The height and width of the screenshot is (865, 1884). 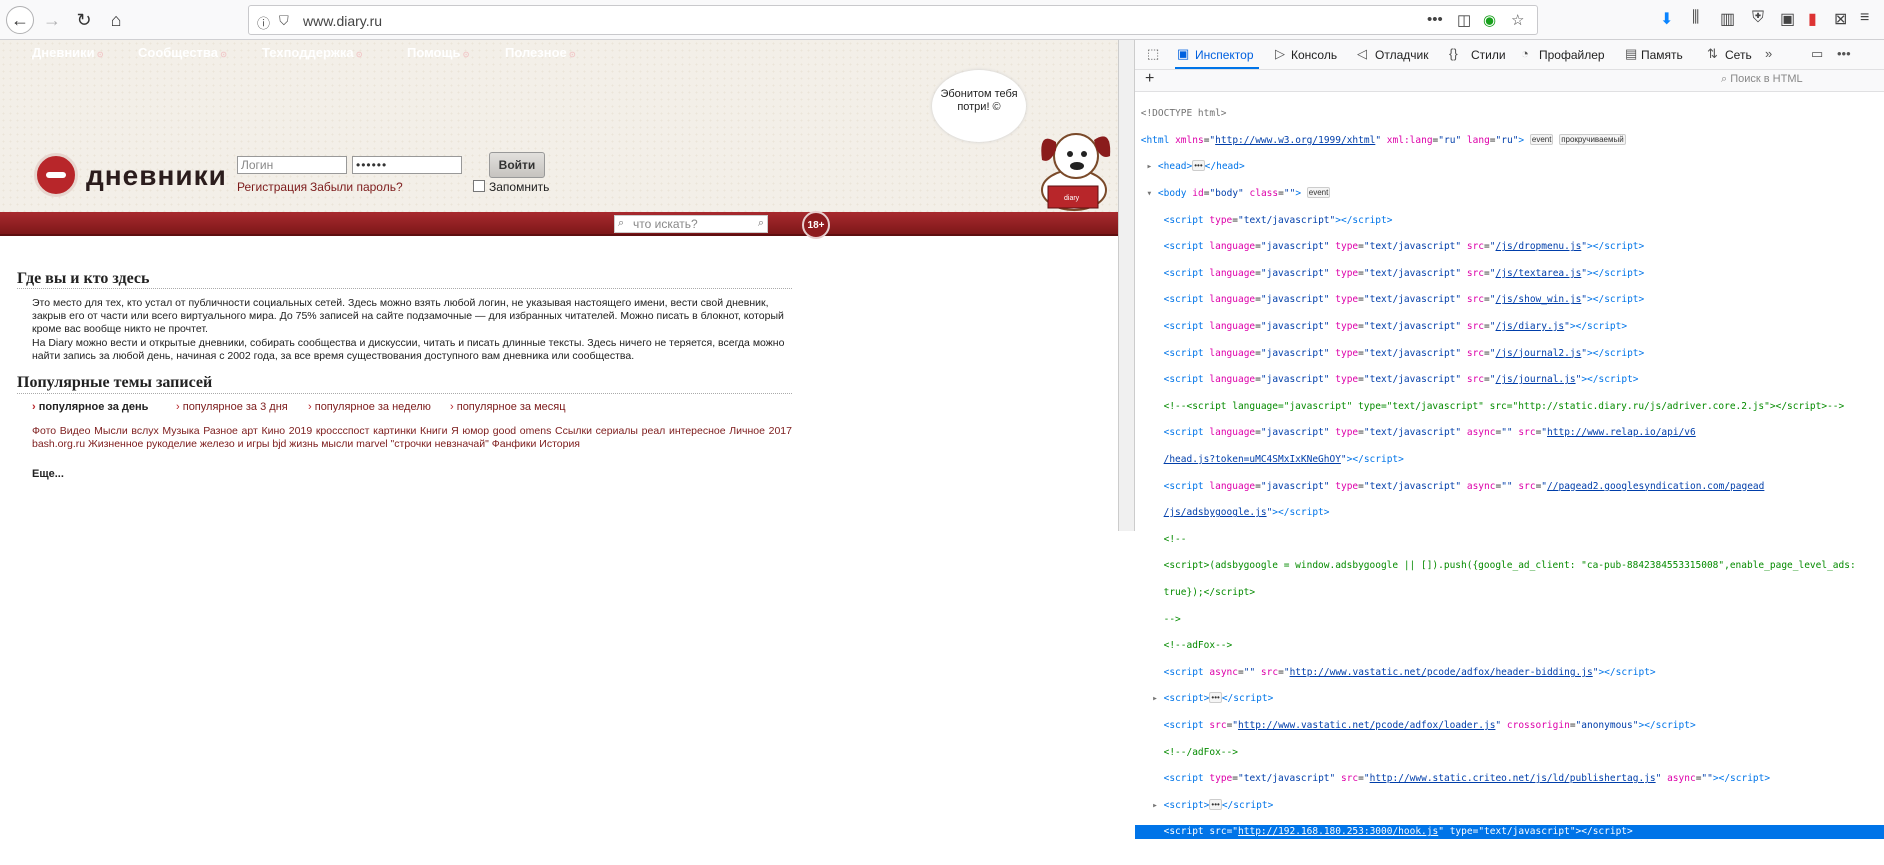 I want to click on scroll-badge: прокручиваемый, so click(x=1592, y=139).